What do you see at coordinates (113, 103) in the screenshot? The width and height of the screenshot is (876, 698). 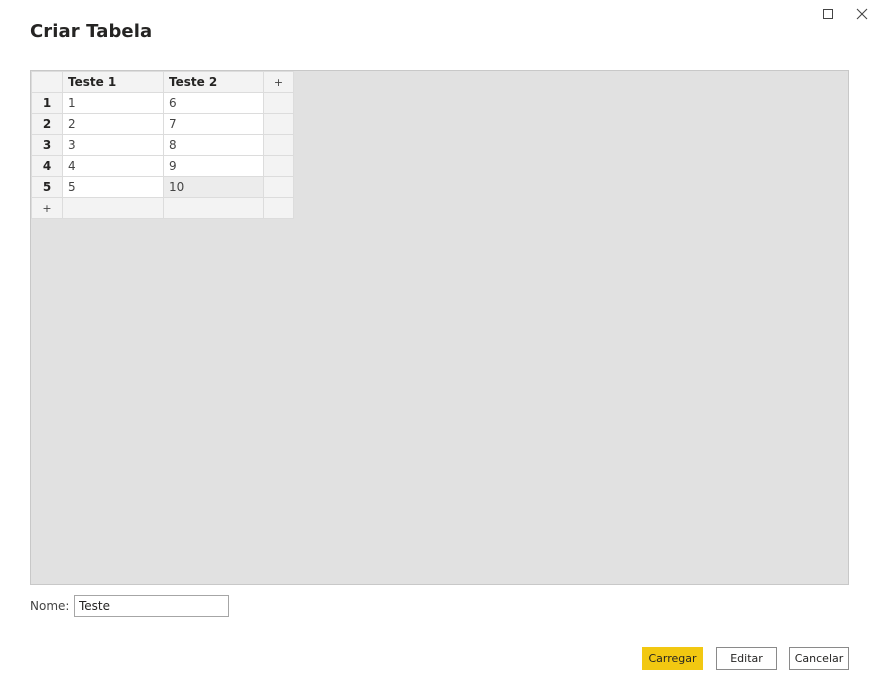 I see `table-cell: 1` at bounding box center [113, 103].